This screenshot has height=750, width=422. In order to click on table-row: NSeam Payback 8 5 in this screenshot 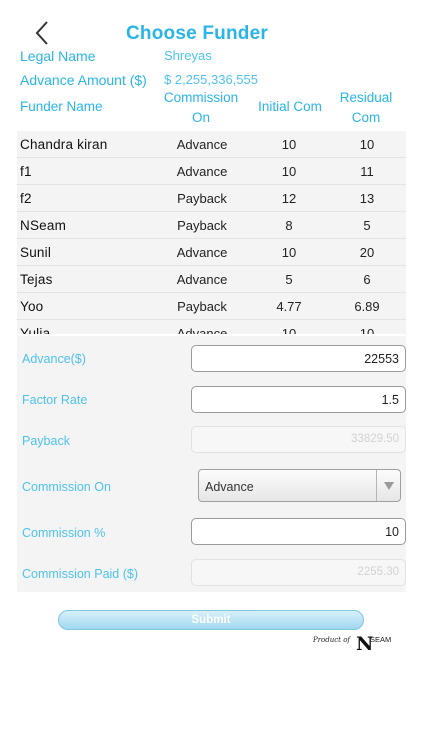, I will do `click(211, 225)`.